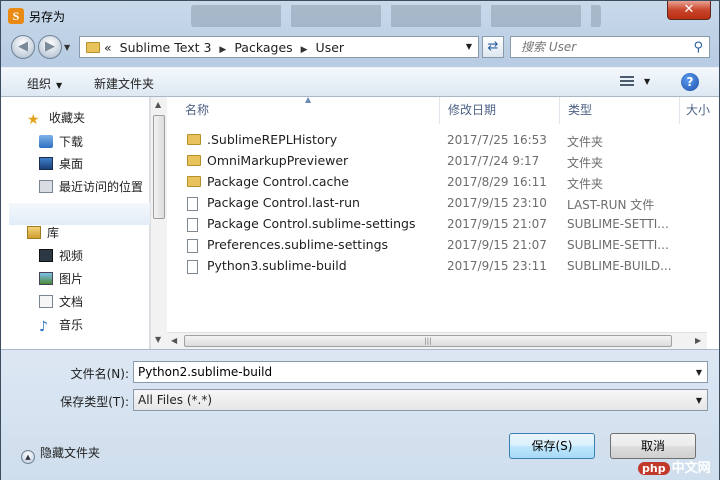 The image size is (720, 480). What do you see at coordinates (691, 468) in the screenshot?
I see `watermark-text: 中文网` at bounding box center [691, 468].